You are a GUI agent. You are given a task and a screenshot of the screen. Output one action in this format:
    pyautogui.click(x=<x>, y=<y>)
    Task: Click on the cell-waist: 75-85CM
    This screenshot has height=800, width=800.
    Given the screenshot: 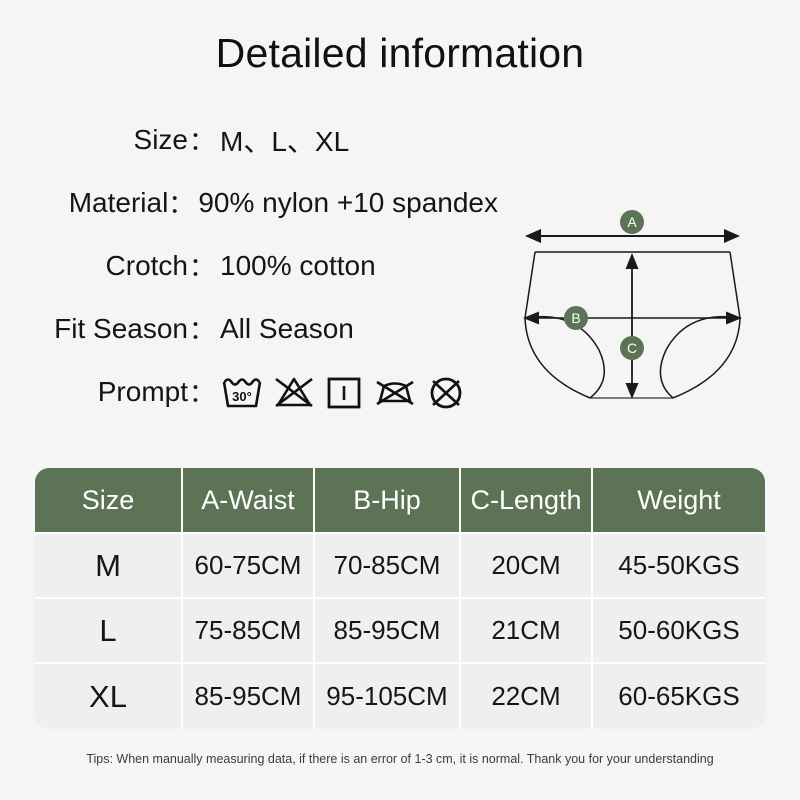 What is the action you would take?
    pyautogui.click(x=249, y=631)
    